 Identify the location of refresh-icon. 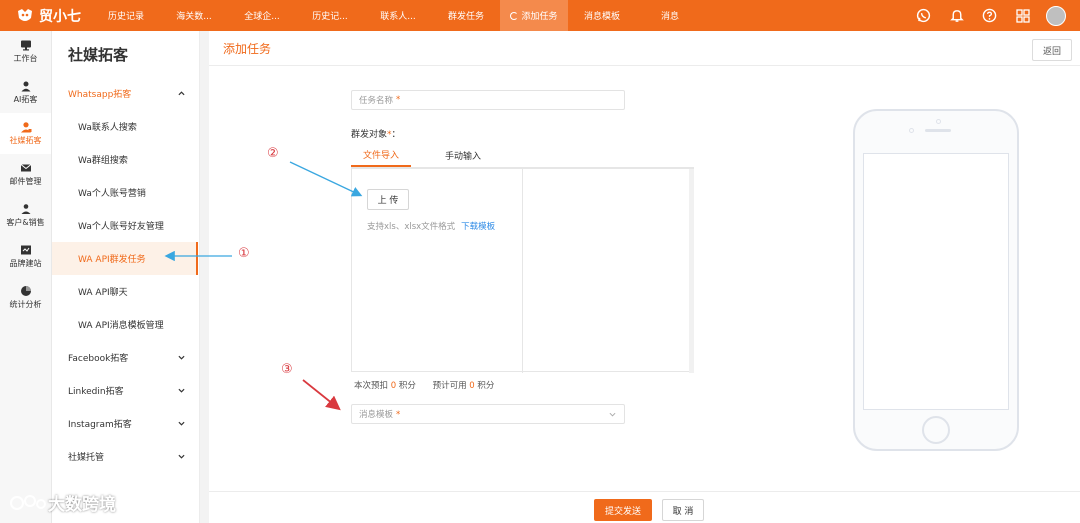
(514, 15).